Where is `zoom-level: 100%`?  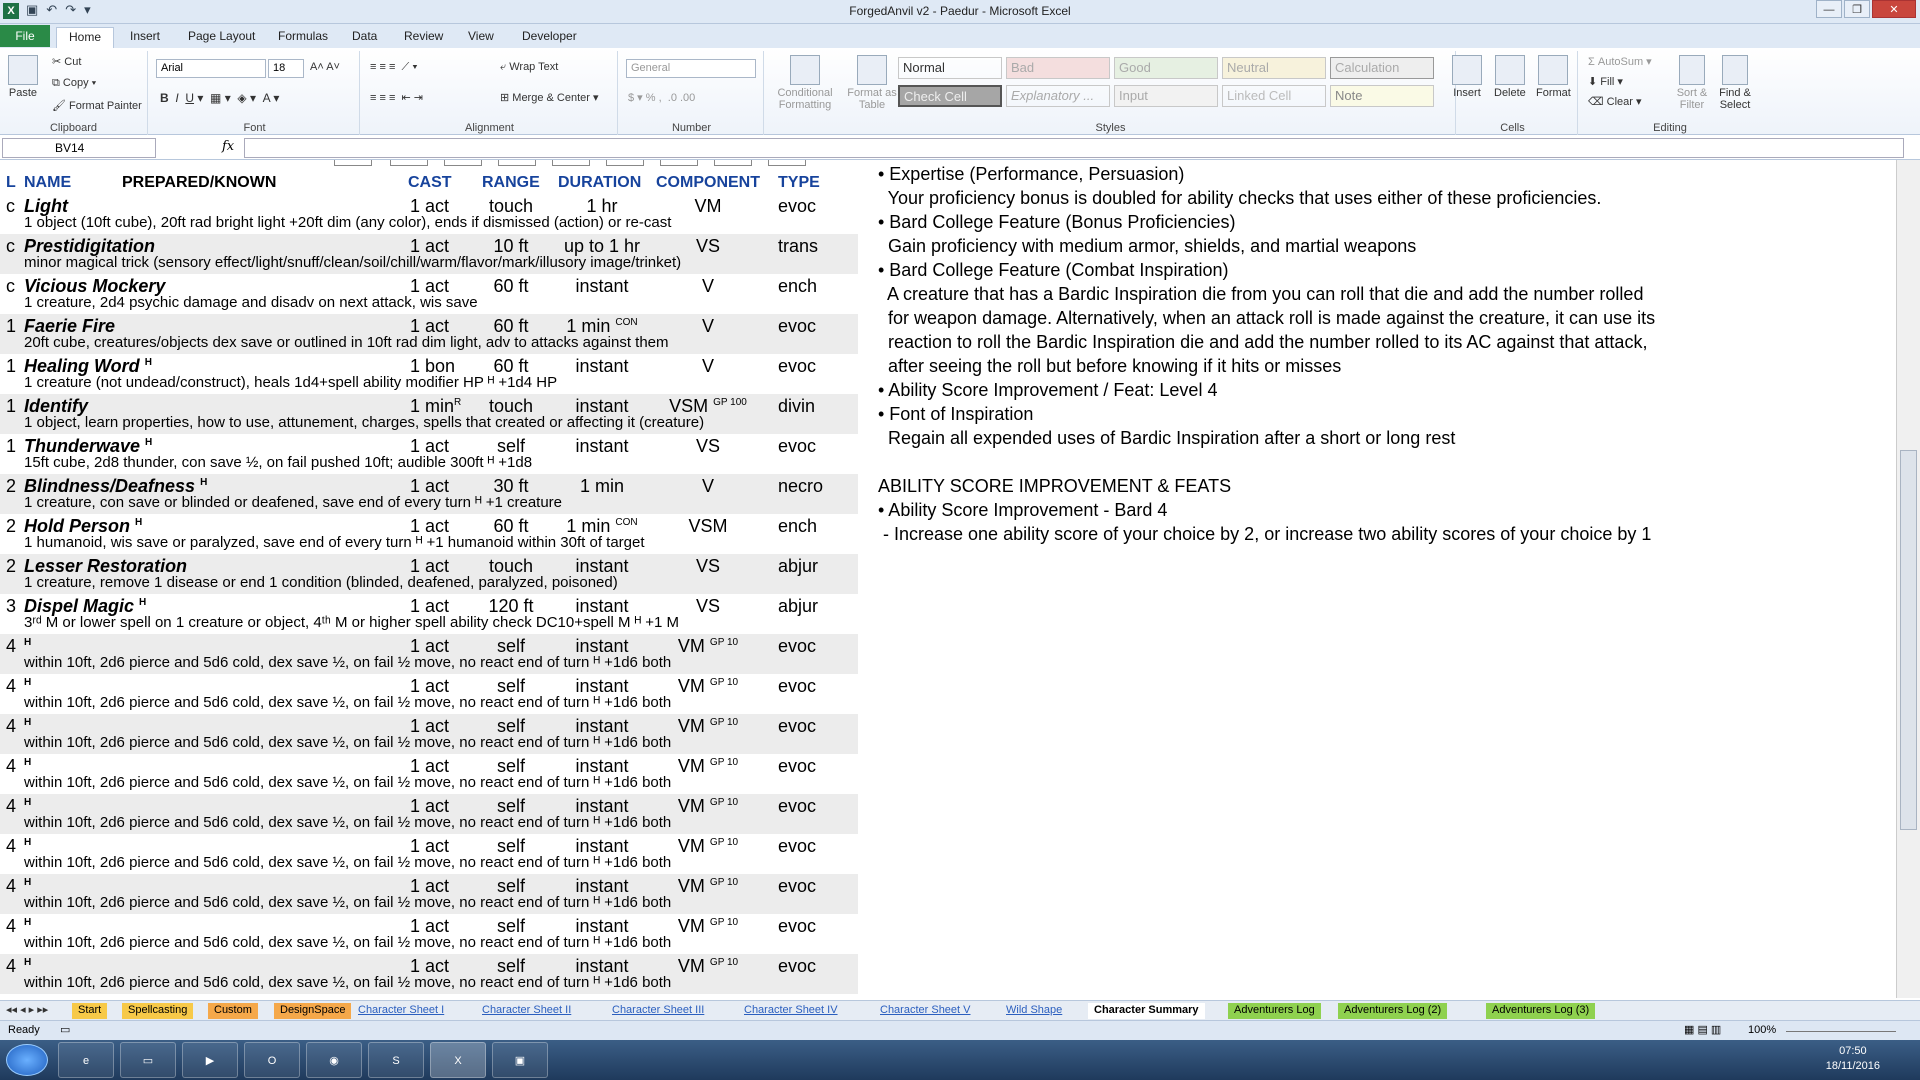
zoom-level: 100% is located at coordinates (1762, 1030).